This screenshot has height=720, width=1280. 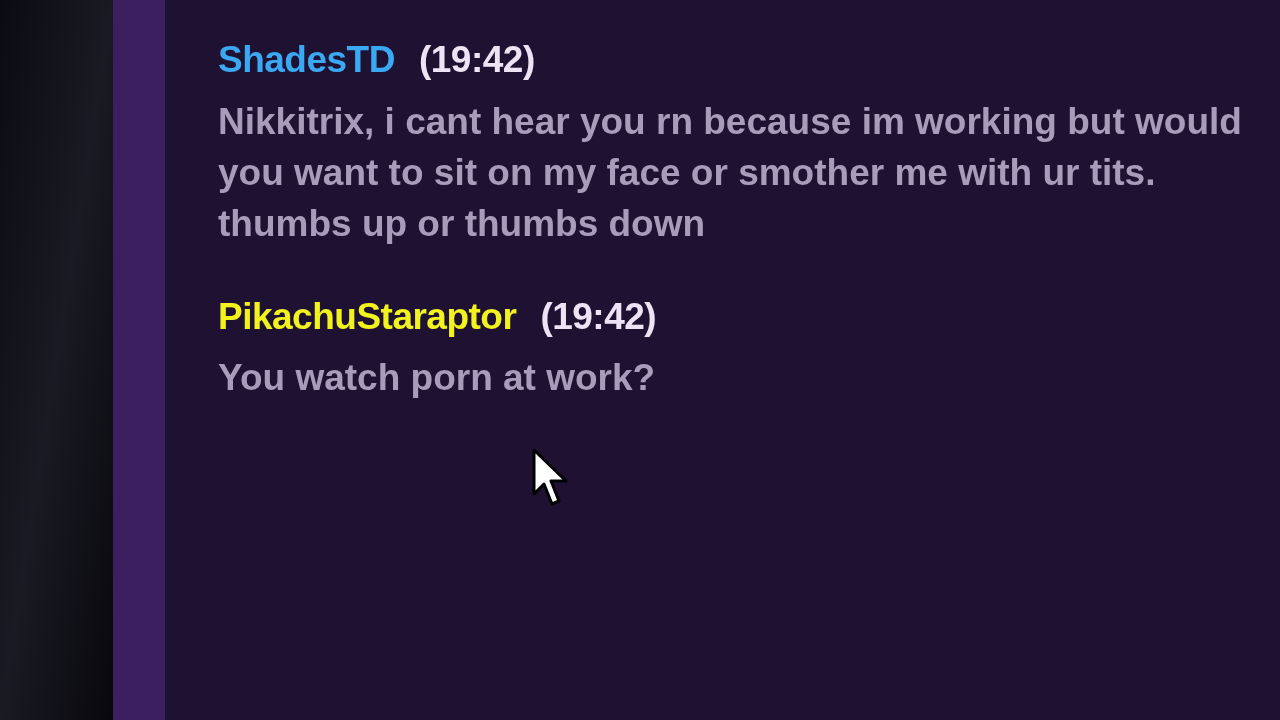 What do you see at coordinates (306, 60) in the screenshot?
I see `username: ShadesTD` at bounding box center [306, 60].